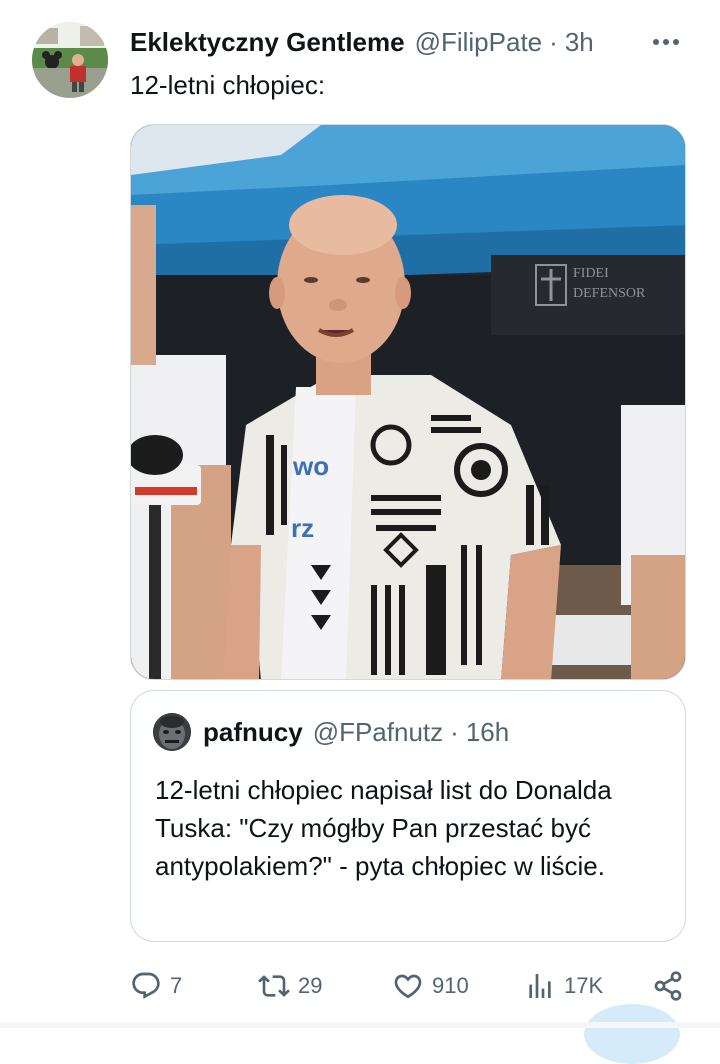 Image resolution: width=720 pixels, height=1064 pixels. Describe the element at coordinates (176, 985) in the screenshot. I see `reply-count: 7` at that location.